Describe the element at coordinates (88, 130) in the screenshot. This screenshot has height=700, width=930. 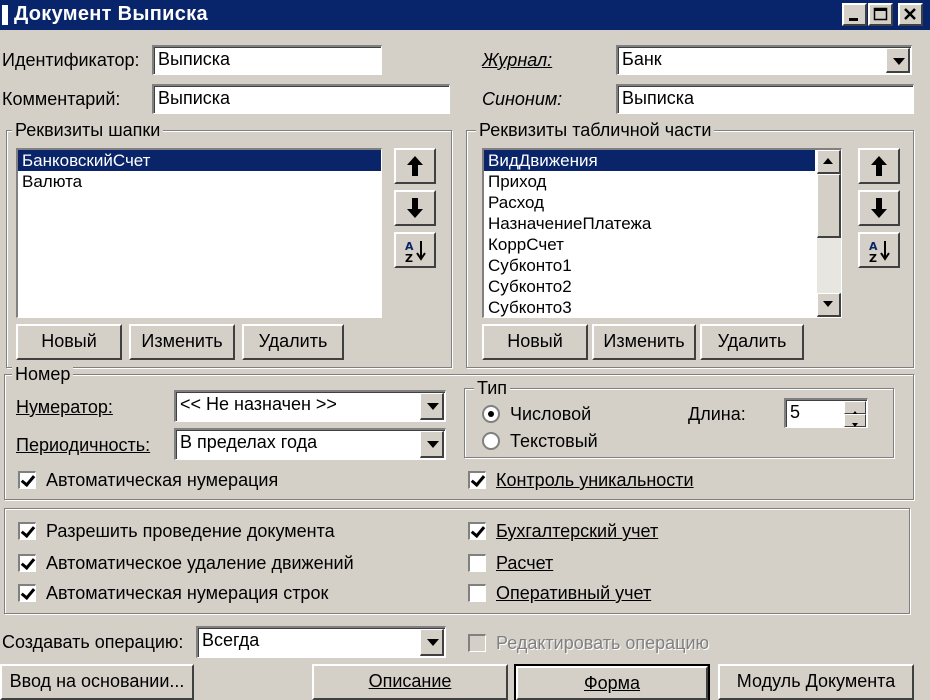
I see `header-attrs-title: Реквизиты шапки` at that location.